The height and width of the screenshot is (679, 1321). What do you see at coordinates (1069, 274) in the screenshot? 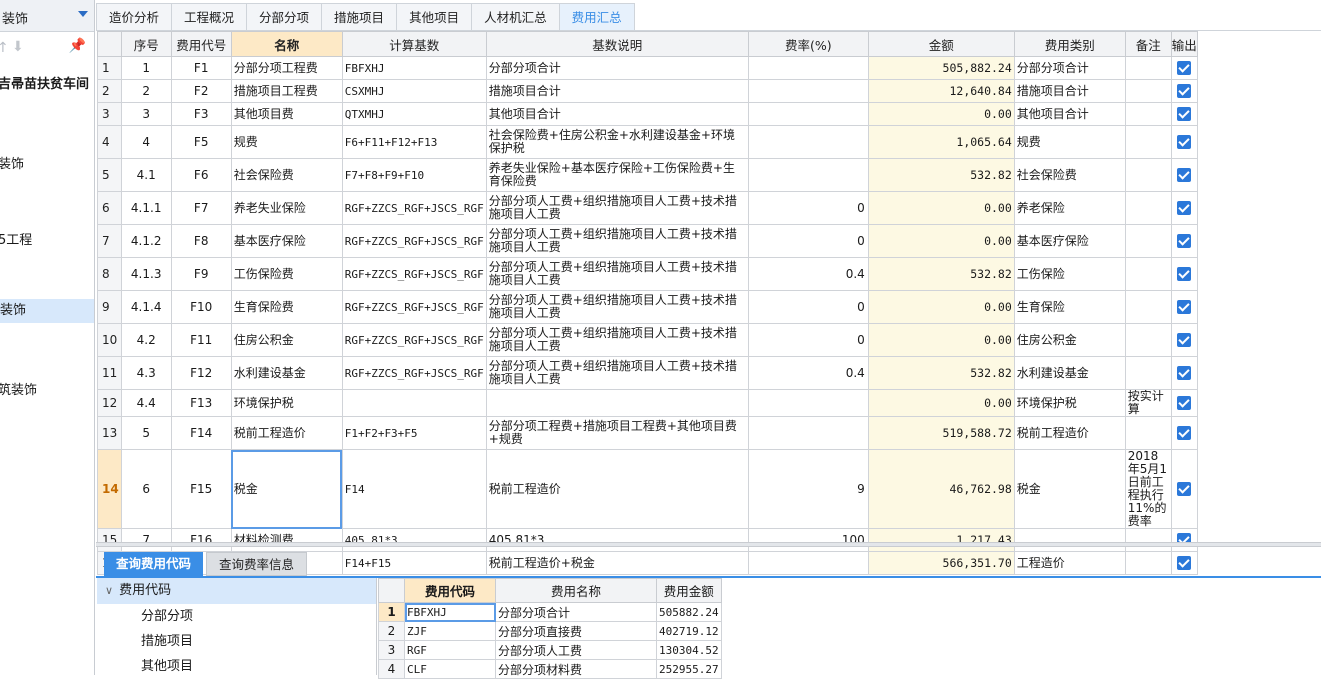
I see `cell-category: 工伤保险` at bounding box center [1069, 274].